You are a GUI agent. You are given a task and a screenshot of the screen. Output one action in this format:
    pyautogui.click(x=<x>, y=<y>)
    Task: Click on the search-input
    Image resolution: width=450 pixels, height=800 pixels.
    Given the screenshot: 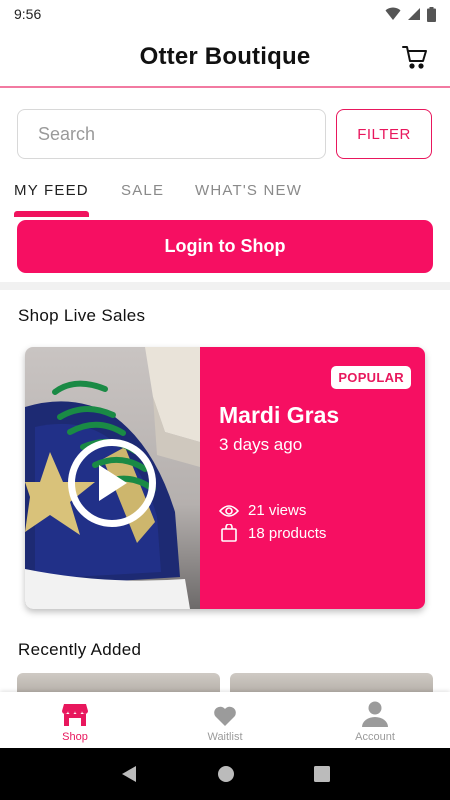 What is the action you would take?
    pyautogui.click(x=171, y=134)
    